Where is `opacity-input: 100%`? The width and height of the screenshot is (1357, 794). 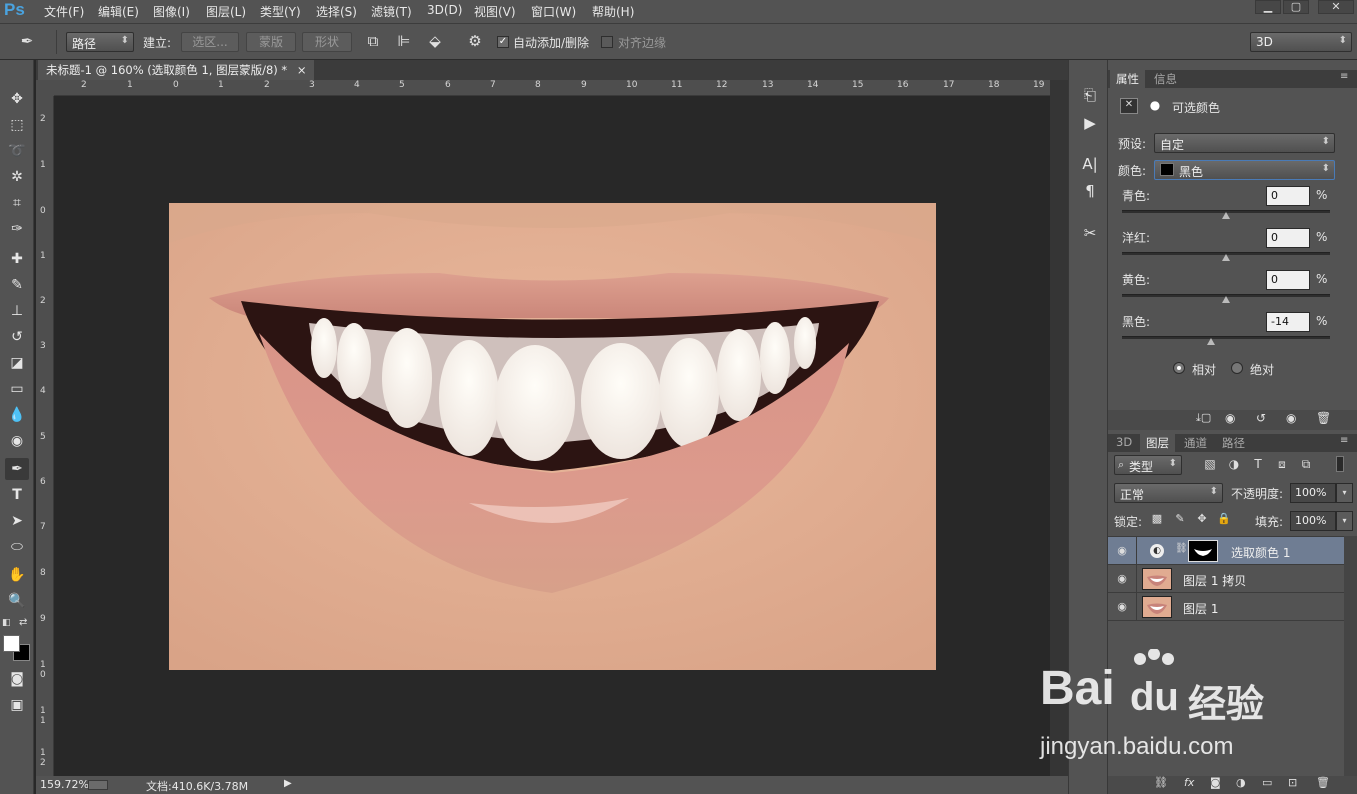
opacity-input: 100% is located at coordinates (1313, 493).